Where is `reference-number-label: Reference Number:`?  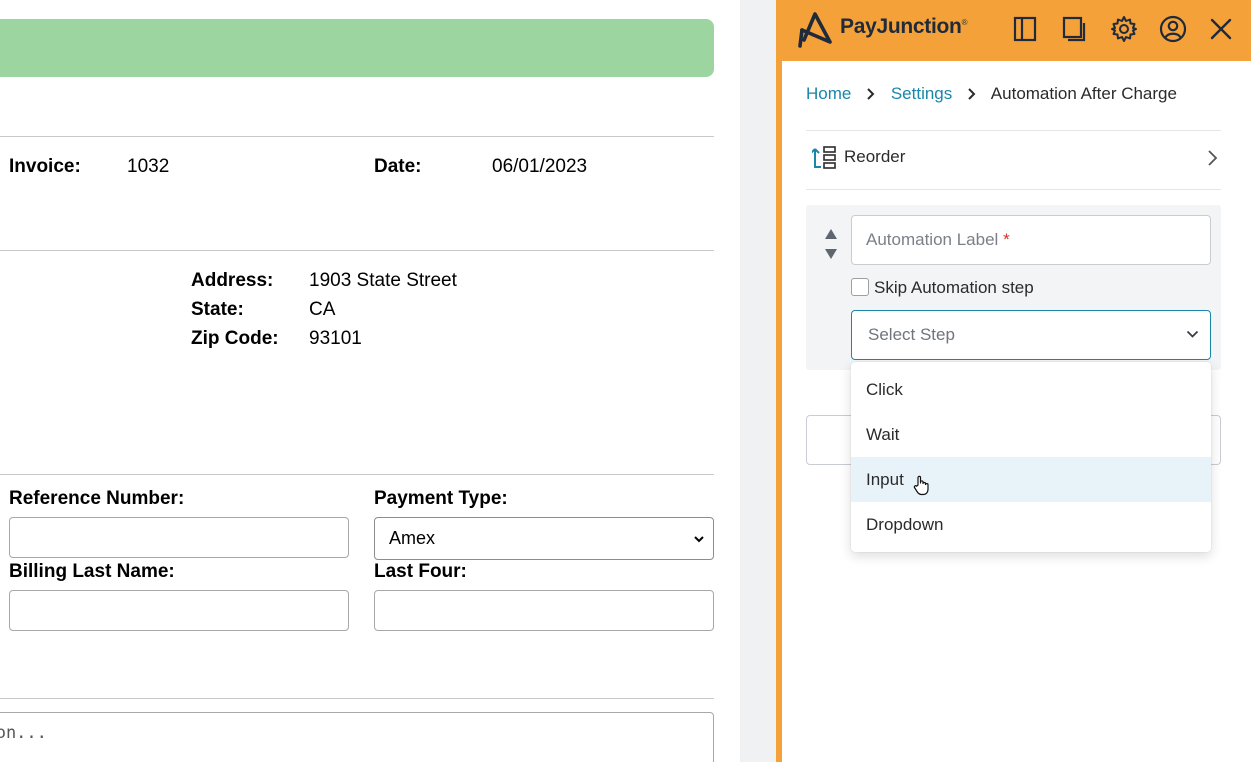 reference-number-label: Reference Number: is located at coordinates (97, 498).